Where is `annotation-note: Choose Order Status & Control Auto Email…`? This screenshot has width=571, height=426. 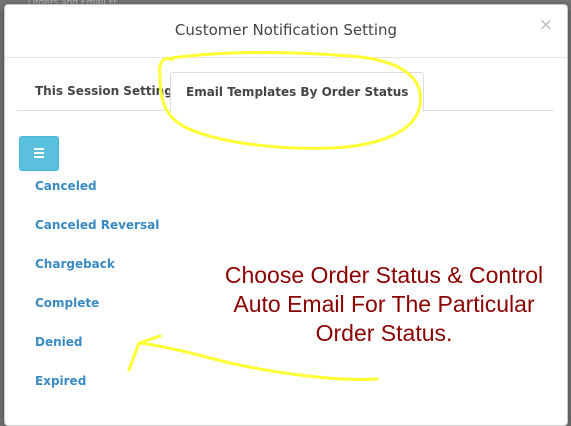
annotation-note: Choose Order Status & Control Auto Email… is located at coordinates (384, 304).